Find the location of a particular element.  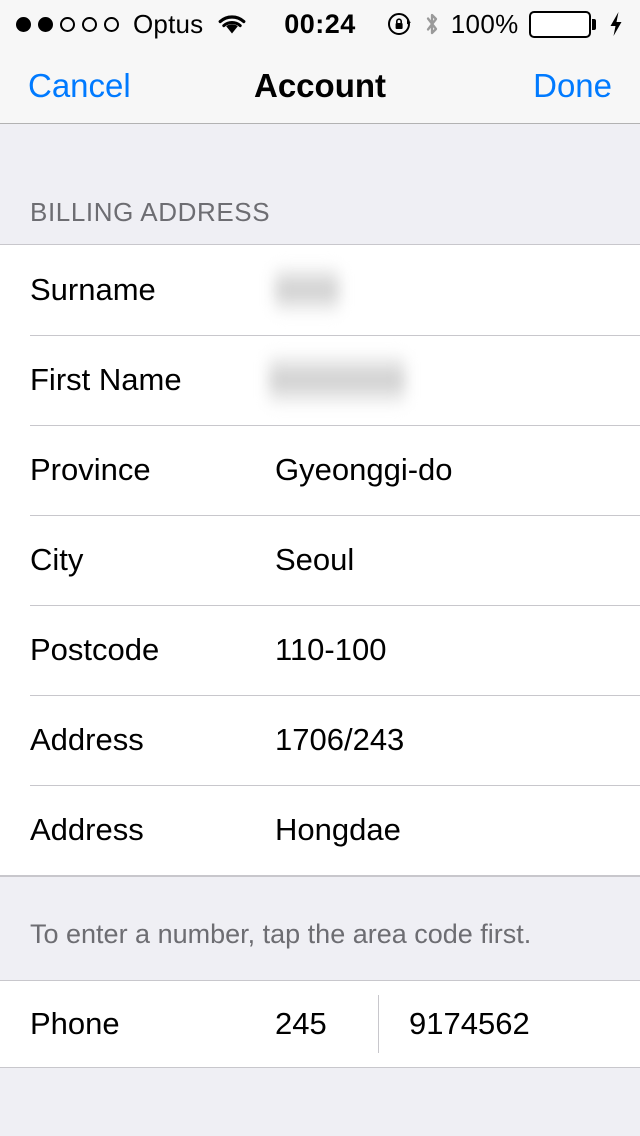

clock: 00:24 is located at coordinates (320, 23).